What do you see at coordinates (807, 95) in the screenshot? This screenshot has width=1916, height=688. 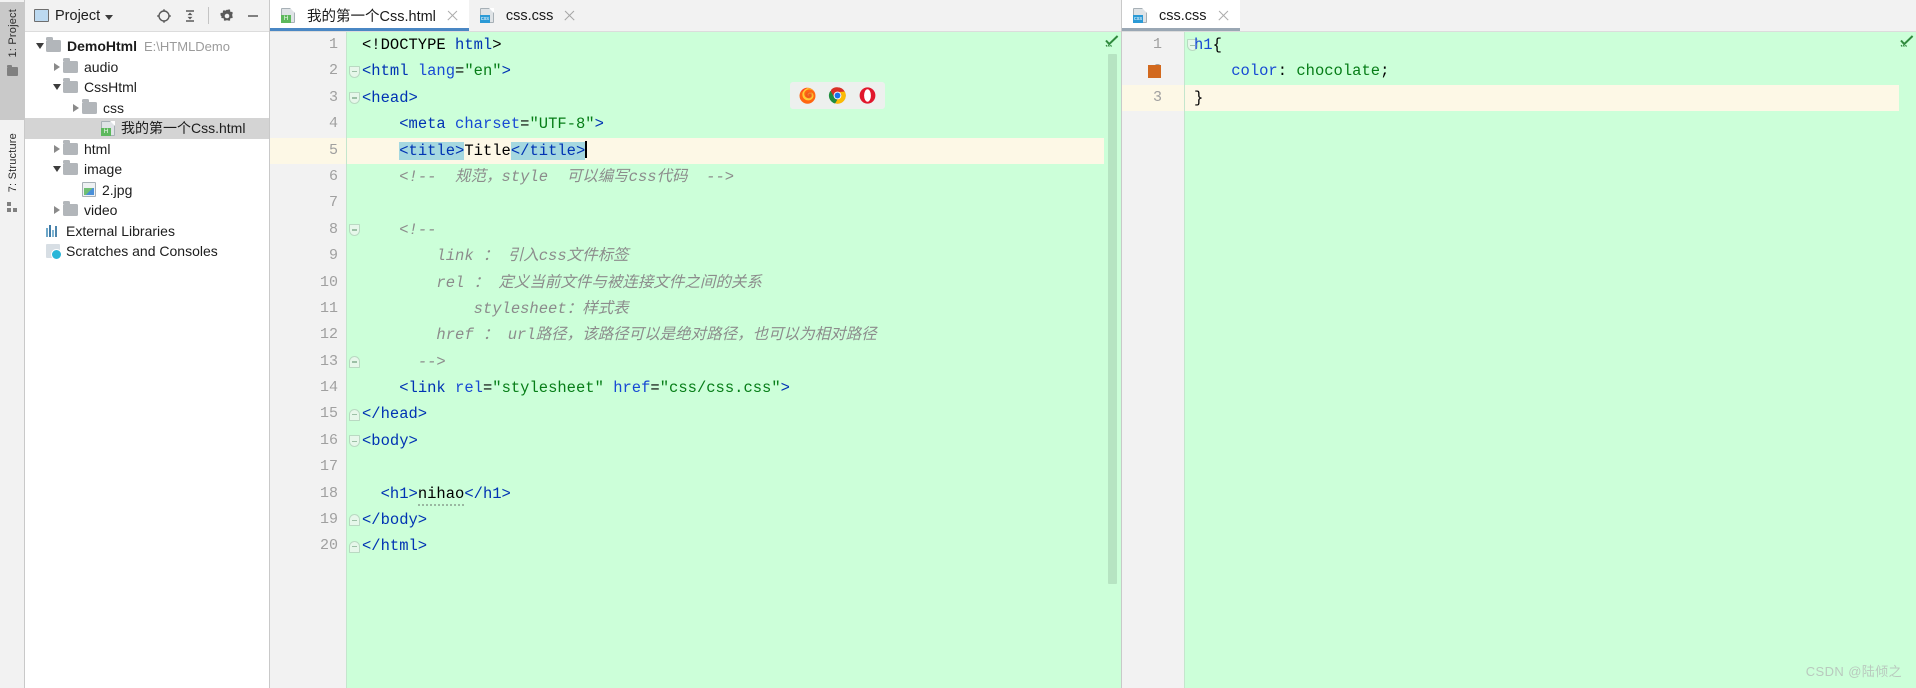 I see `firefox-icon` at bounding box center [807, 95].